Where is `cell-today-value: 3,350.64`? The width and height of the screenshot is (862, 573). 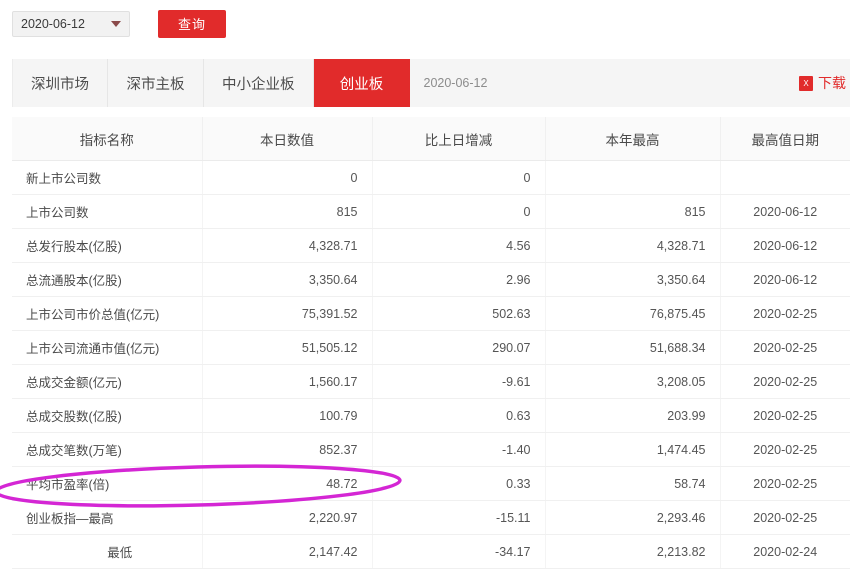
cell-today-value: 3,350.64 is located at coordinates (287, 279).